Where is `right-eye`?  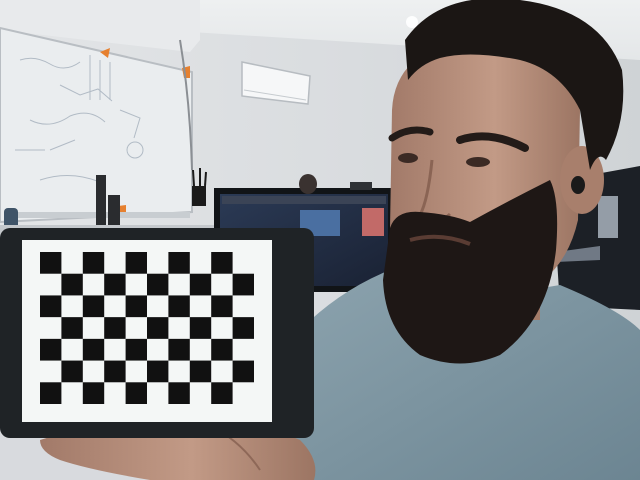 right-eye is located at coordinates (478, 162).